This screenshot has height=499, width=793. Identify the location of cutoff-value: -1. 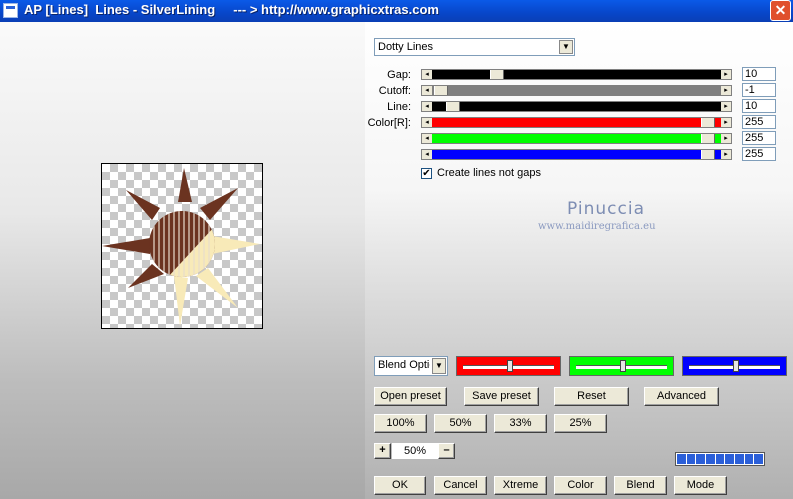
(759, 90).